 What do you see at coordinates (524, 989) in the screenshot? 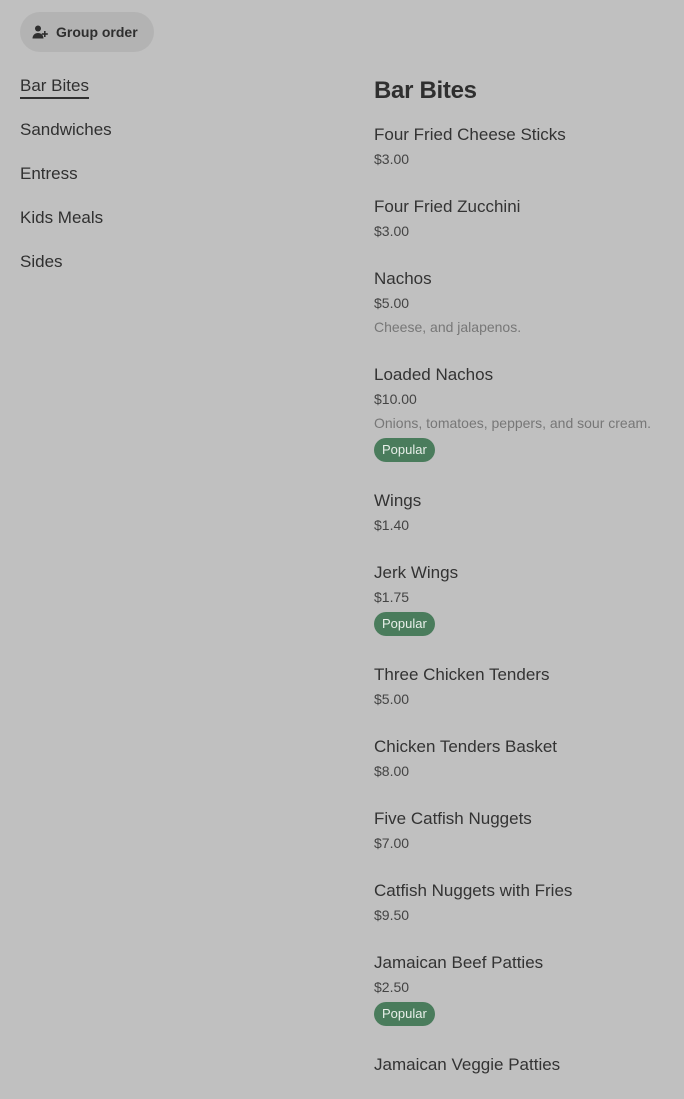
I see `menu-item: Jamaican Beef Patties $2.50 Popular` at bounding box center [524, 989].